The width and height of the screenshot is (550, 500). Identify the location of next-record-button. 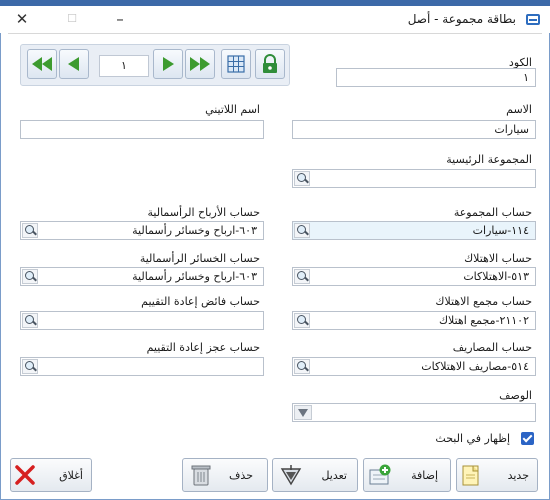
(168, 64).